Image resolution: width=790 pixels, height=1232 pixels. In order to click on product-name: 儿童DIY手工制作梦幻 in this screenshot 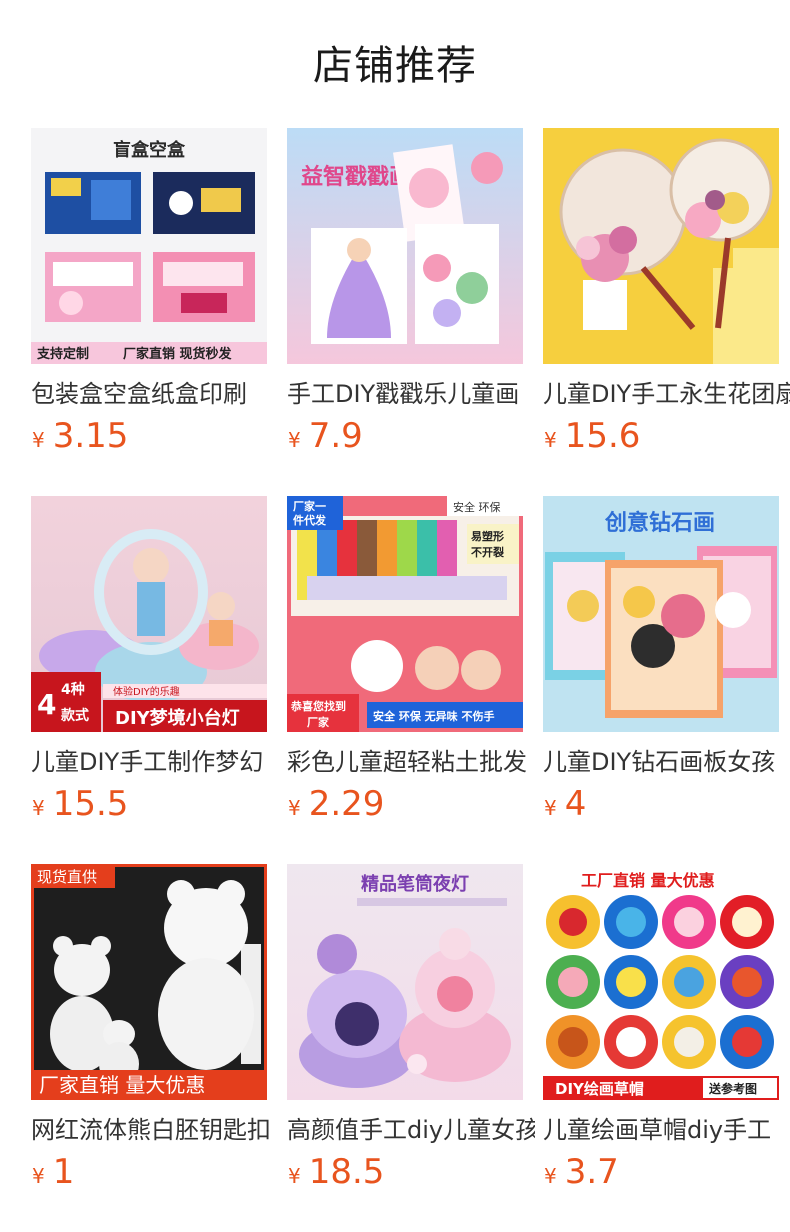, I will do `click(155, 762)`.